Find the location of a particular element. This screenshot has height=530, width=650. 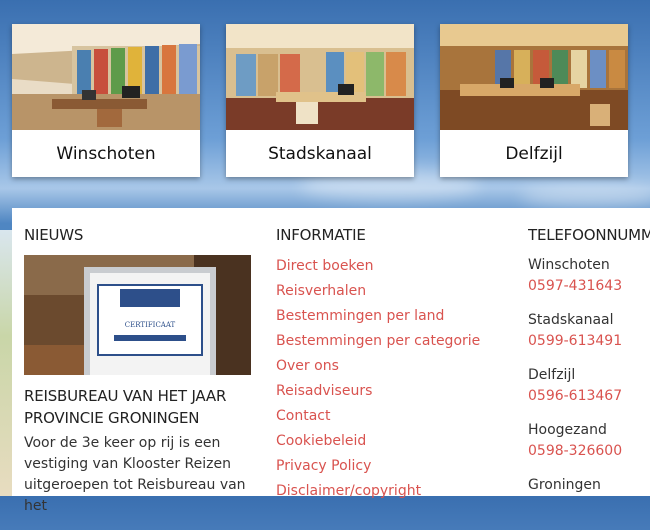

link-disclaimer-copyright: Disclaimer/copyright is located at coordinates (348, 491).